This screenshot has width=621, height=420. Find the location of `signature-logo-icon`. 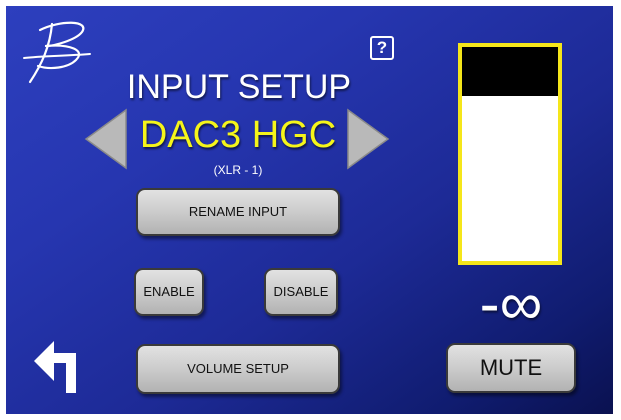

signature-logo-icon is located at coordinates (57, 52).